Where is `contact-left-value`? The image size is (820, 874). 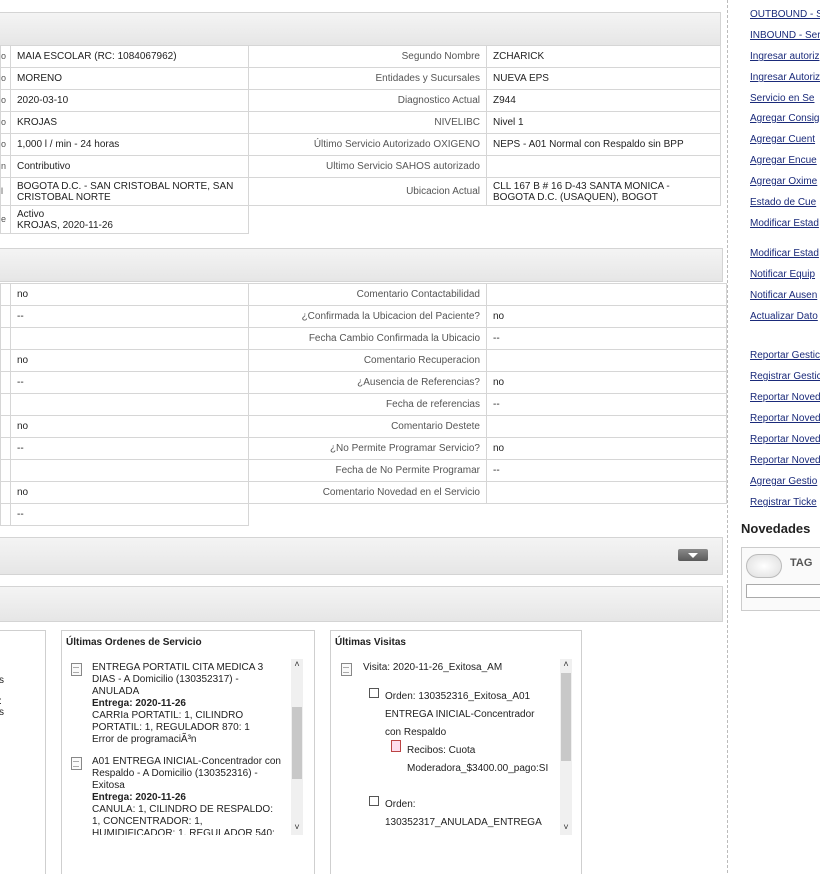
contact-left-value is located at coordinates (129, 404).